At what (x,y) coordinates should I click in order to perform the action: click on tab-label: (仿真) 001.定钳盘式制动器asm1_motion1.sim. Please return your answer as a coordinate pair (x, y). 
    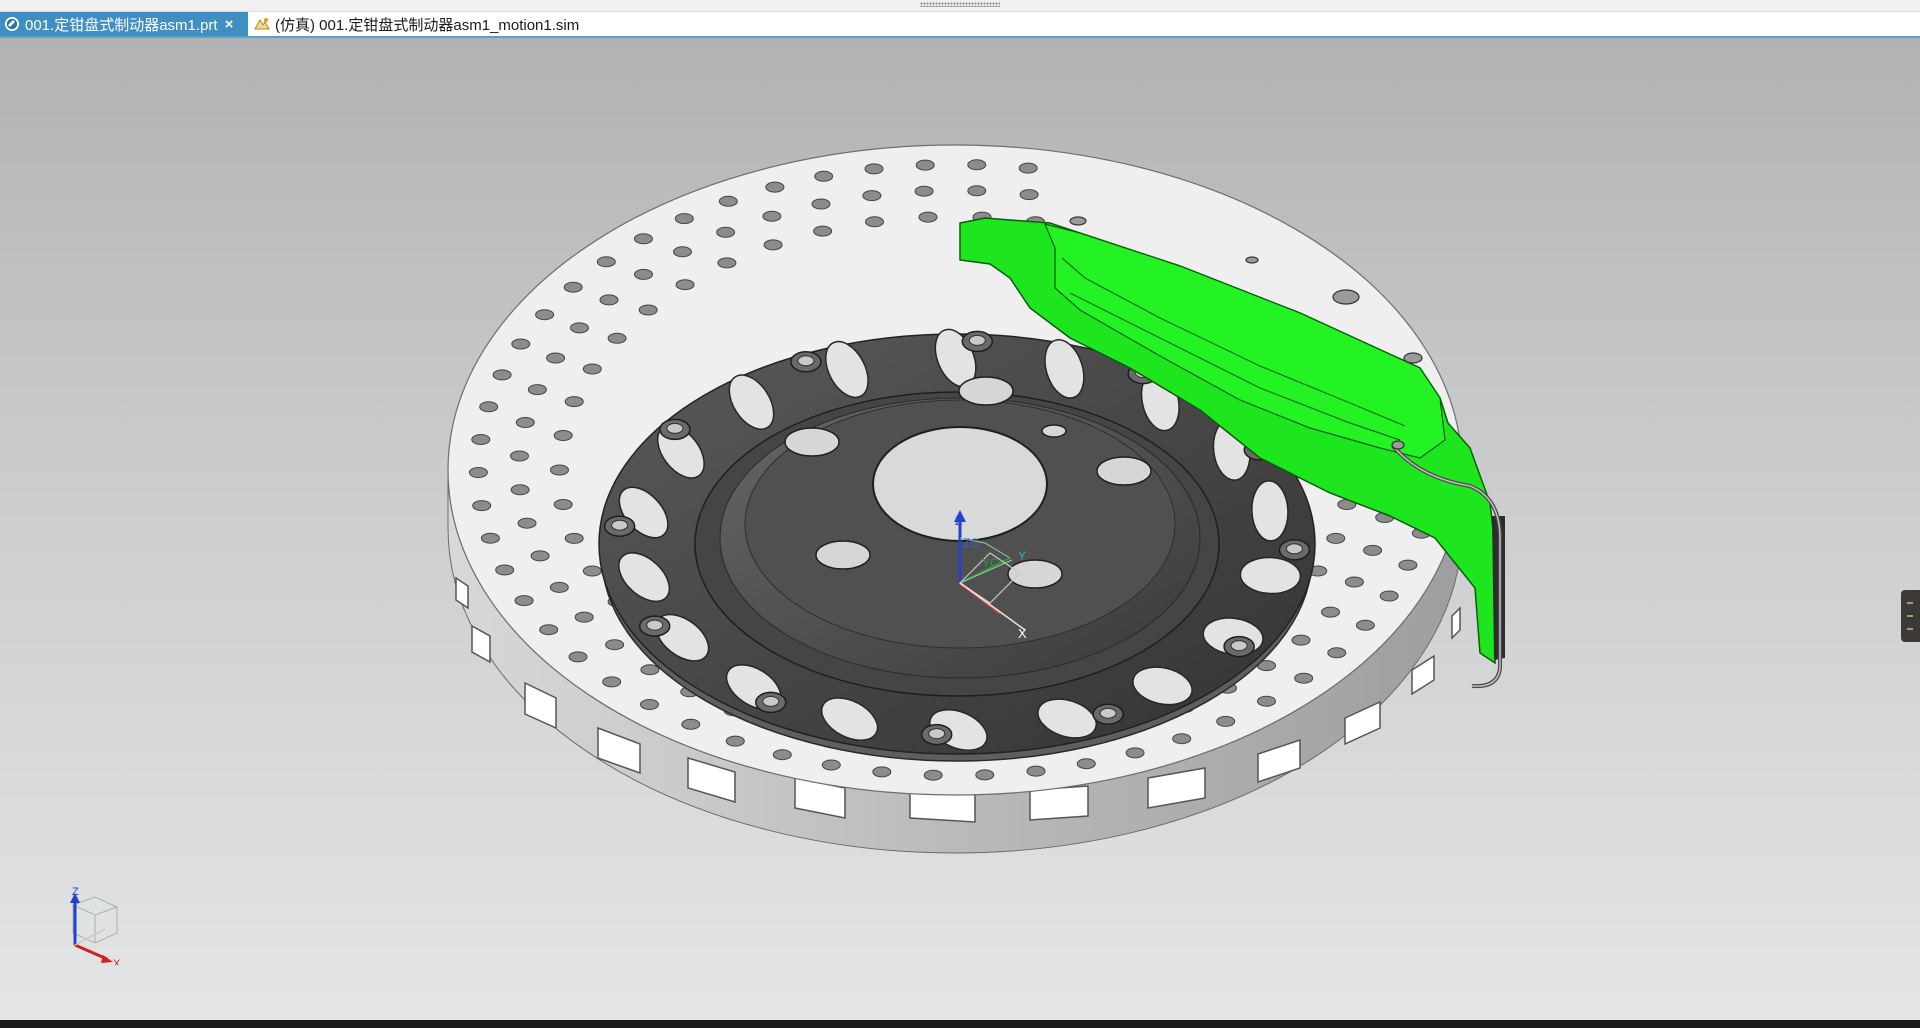
    Looking at the image, I should click on (427, 25).